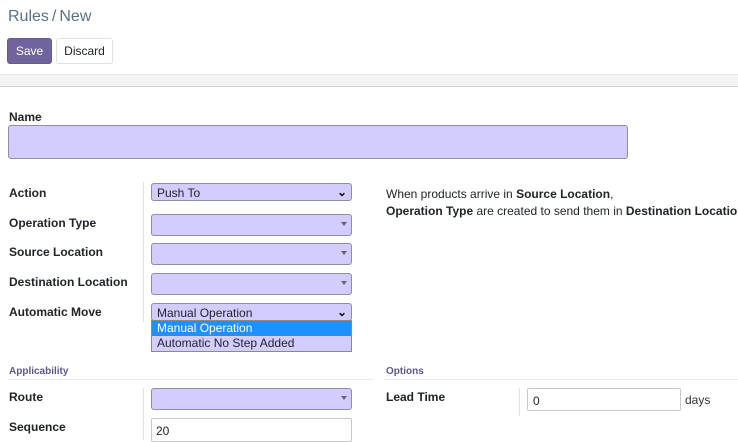 The image size is (738, 442). What do you see at coordinates (561, 379) in the screenshot?
I see `options-divider` at bounding box center [561, 379].